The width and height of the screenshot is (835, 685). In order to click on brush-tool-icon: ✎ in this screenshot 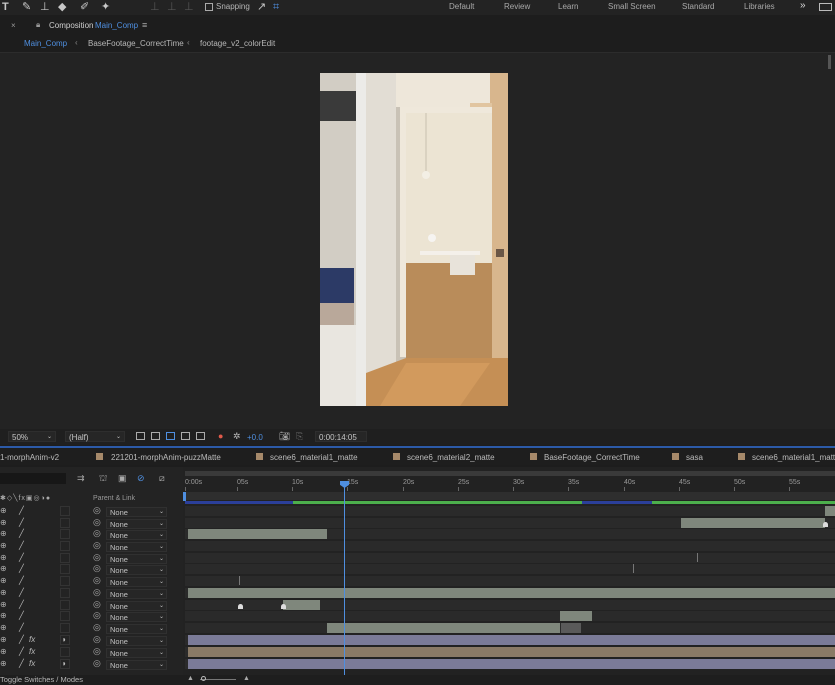, I will do `click(26, 7)`.